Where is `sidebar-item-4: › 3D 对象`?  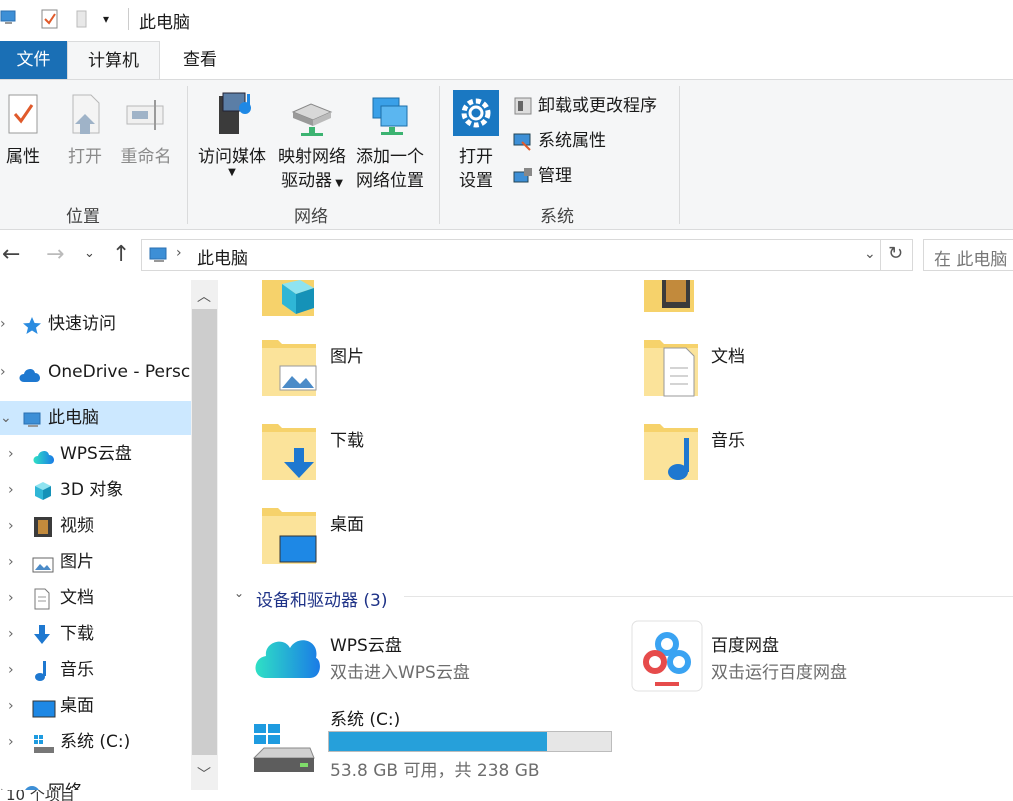
sidebar-item-4: › 3D 对象 is located at coordinates (95, 490).